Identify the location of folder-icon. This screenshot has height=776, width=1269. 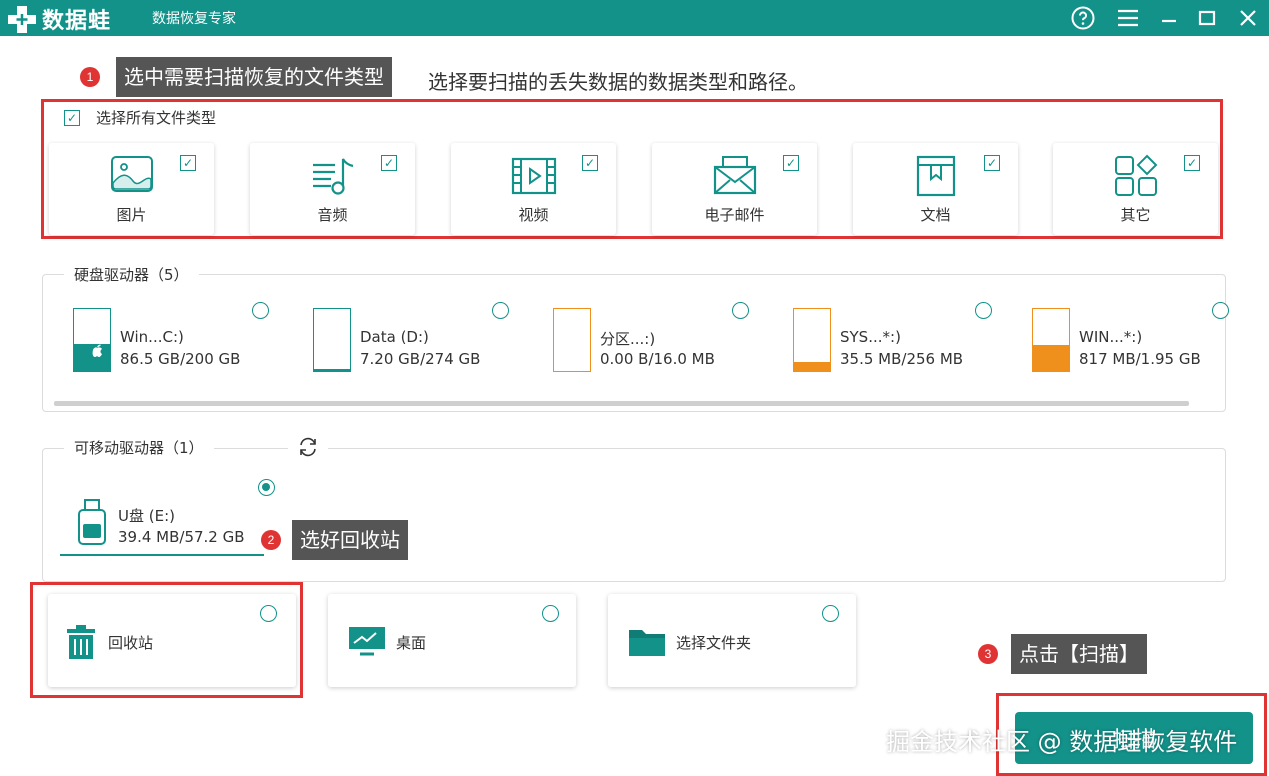
(647, 644).